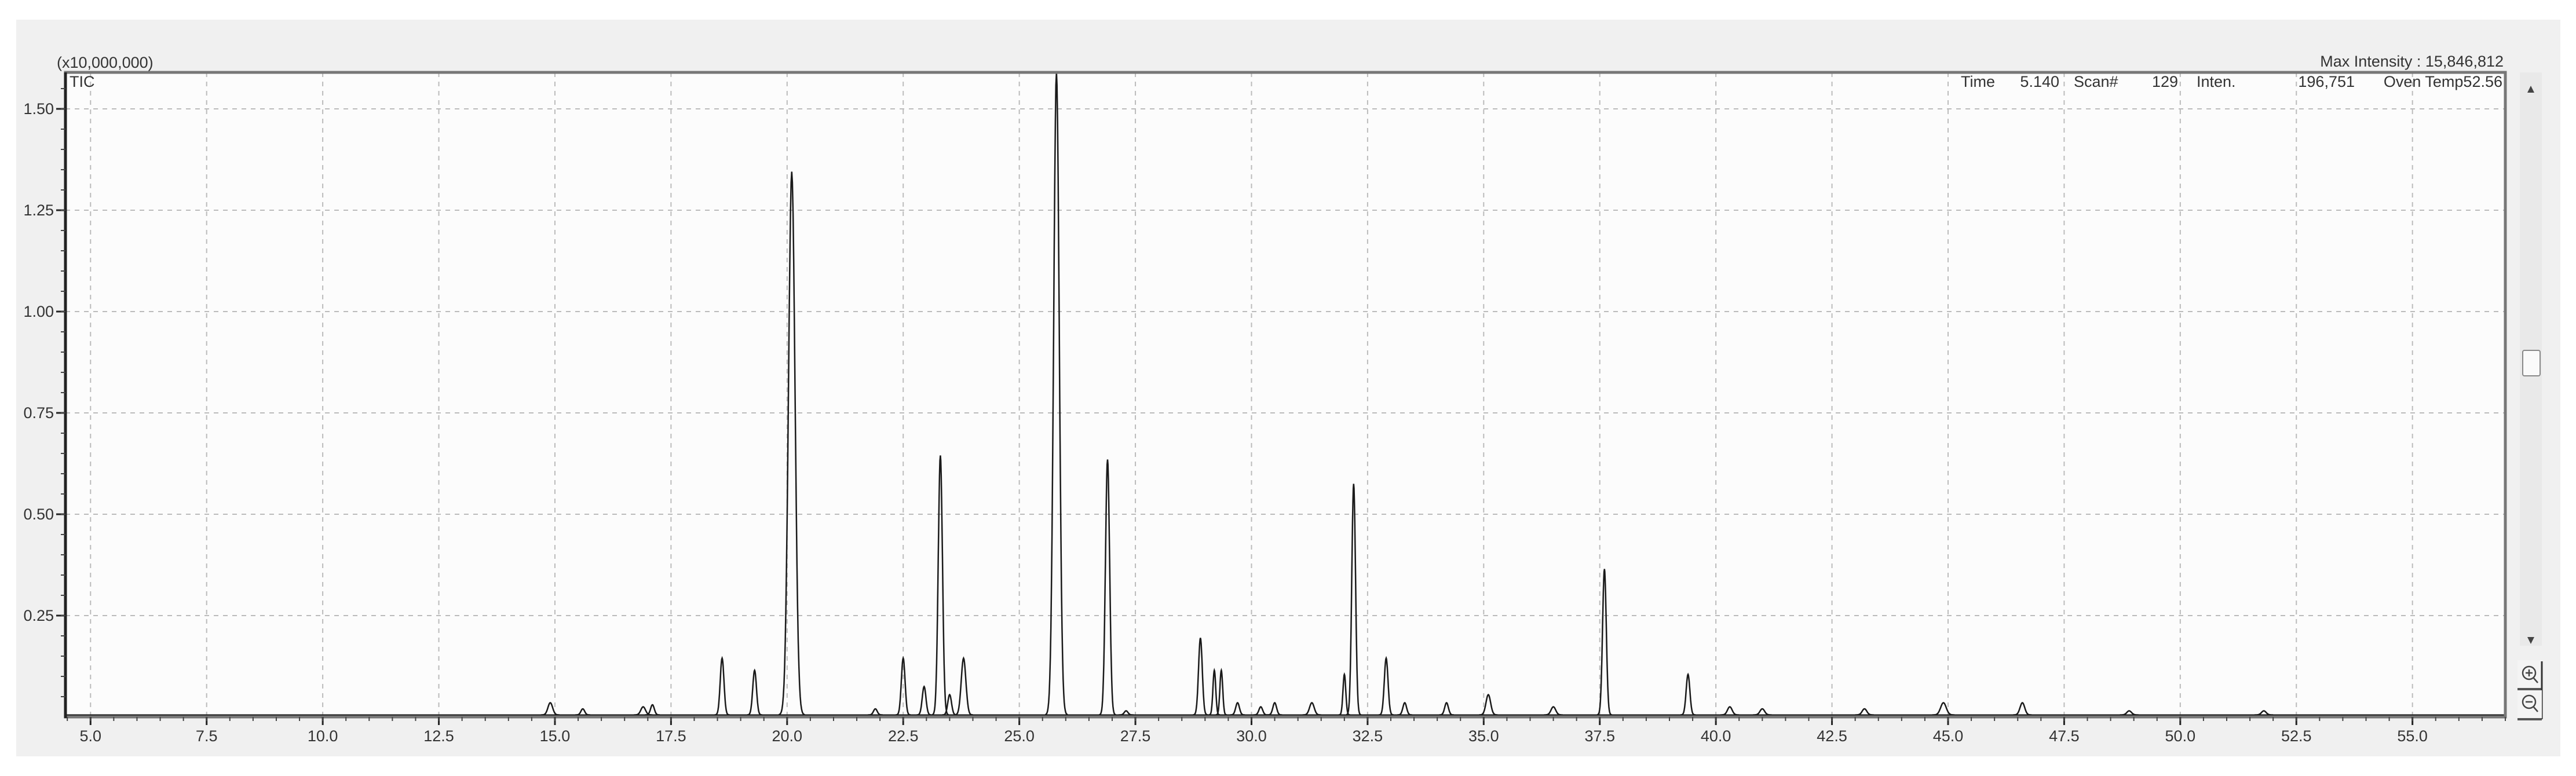  Describe the element at coordinates (323, 736) in the screenshot. I see `x-tick-label: 10.0` at that location.